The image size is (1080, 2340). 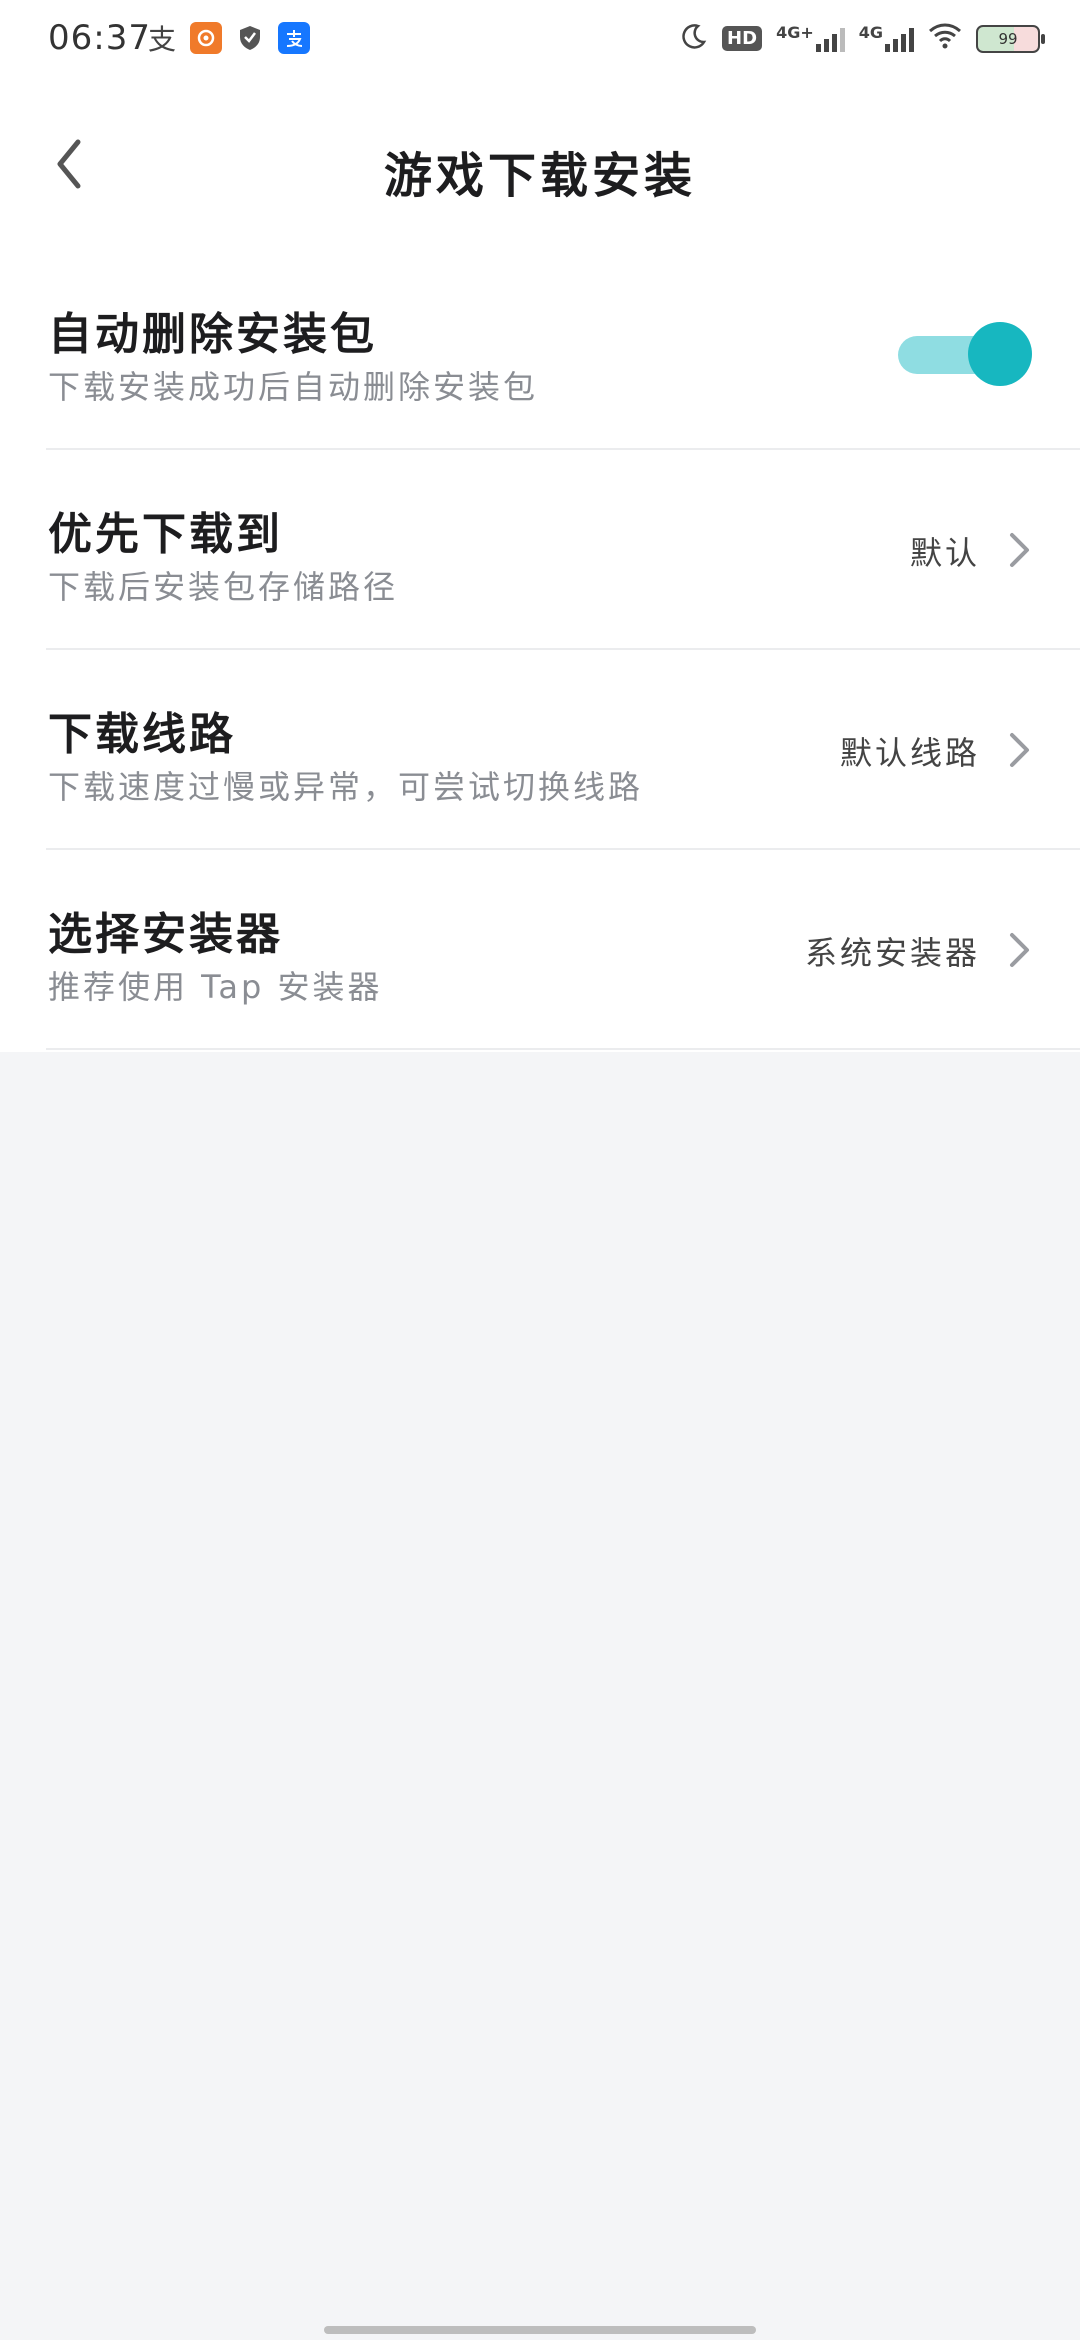 I want to click on hd-voice-badge: HD, so click(x=742, y=38).